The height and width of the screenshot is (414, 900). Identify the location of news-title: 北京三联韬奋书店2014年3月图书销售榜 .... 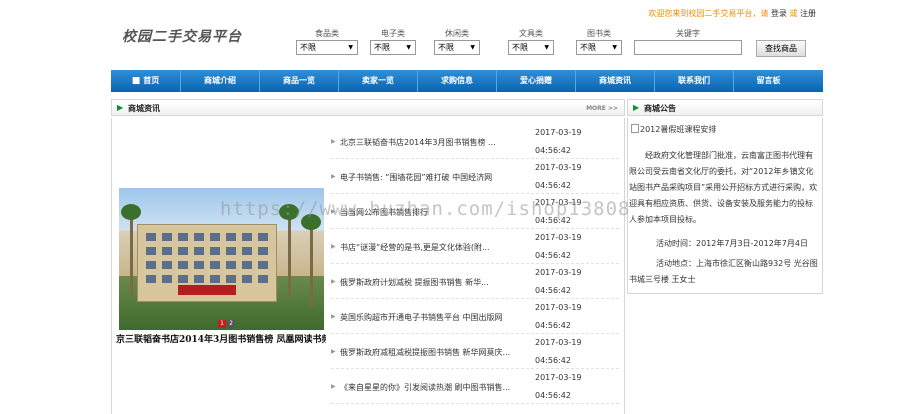
(434, 142).